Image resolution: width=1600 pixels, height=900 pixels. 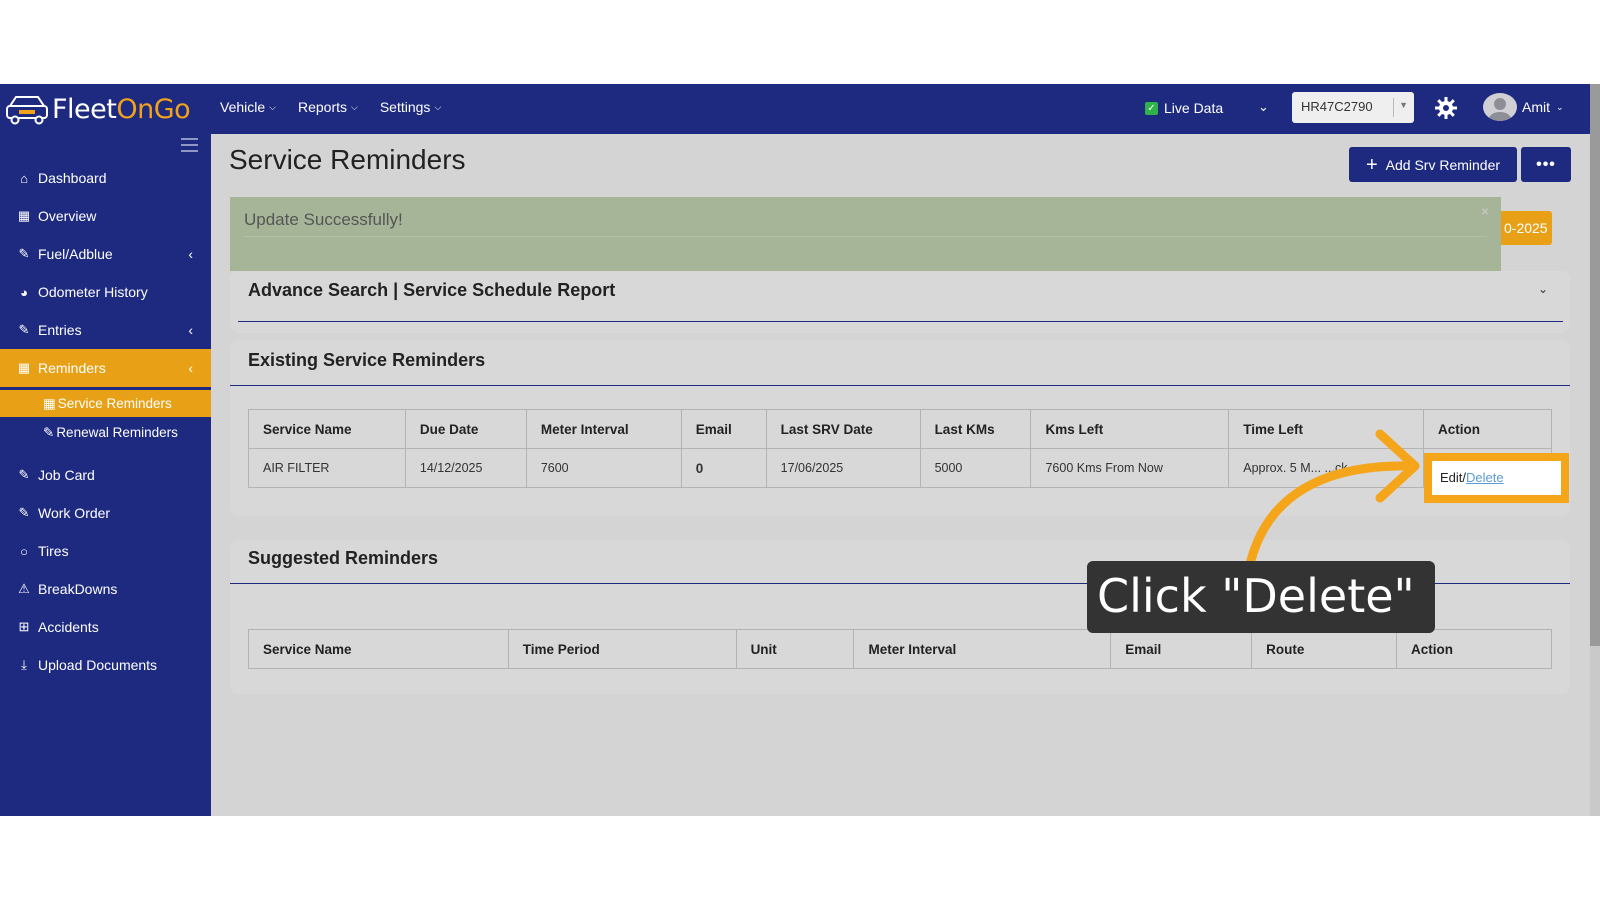 What do you see at coordinates (843, 468) in the screenshot?
I see `cell-last-srv-date: 17/06/2025` at bounding box center [843, 468].